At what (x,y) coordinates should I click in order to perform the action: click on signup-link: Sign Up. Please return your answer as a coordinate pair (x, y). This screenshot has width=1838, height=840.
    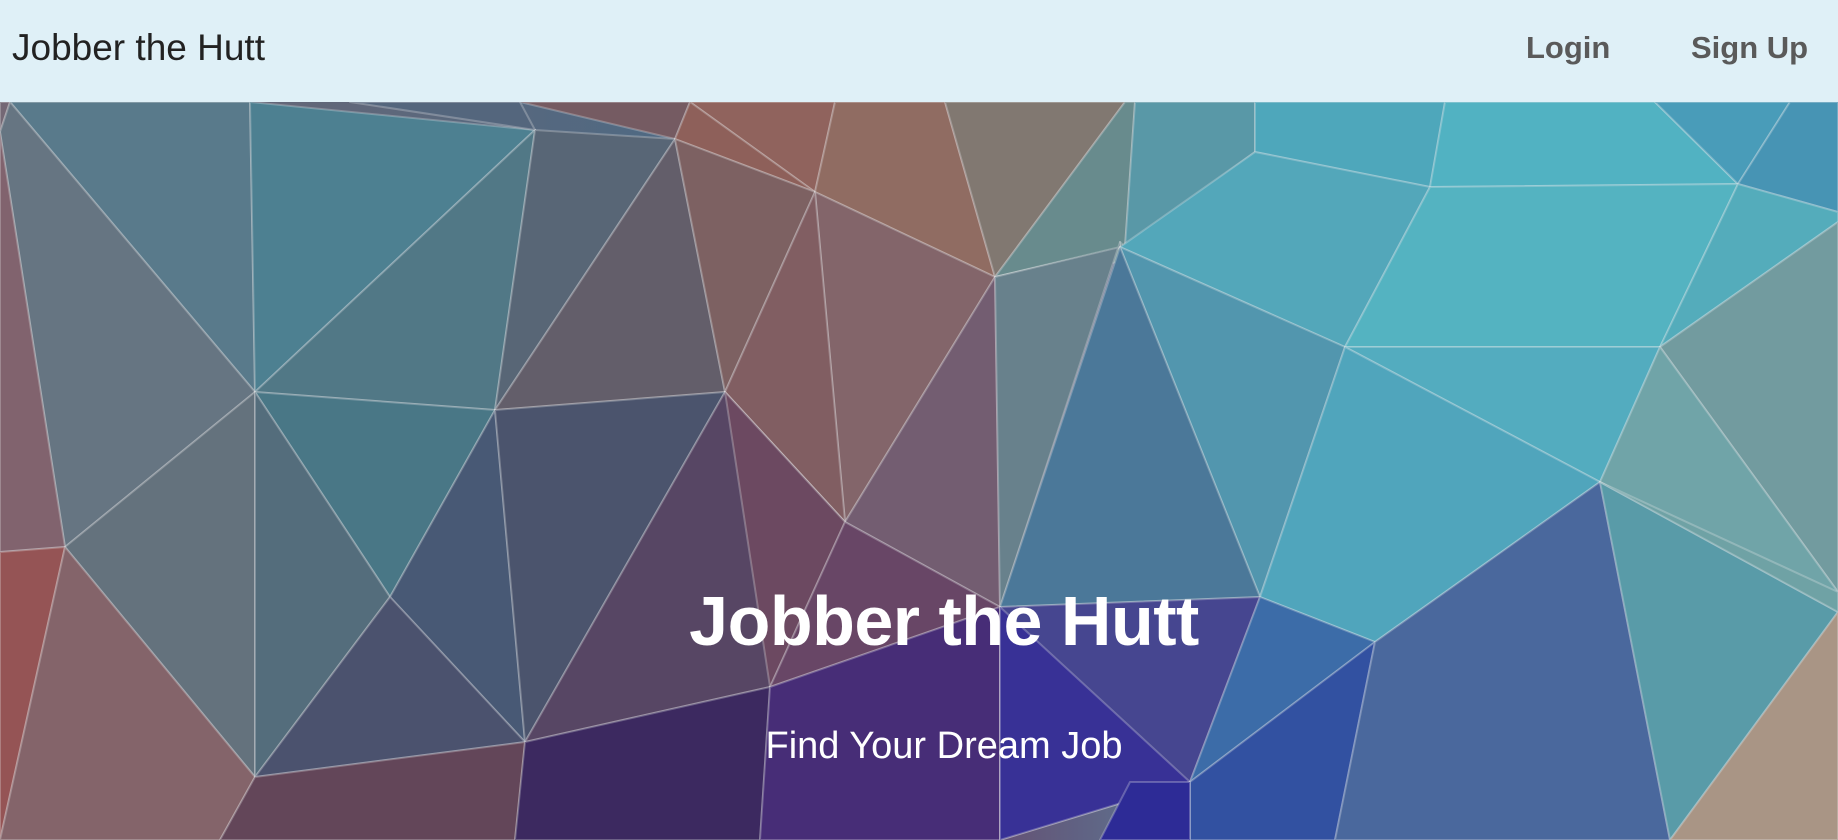
    Looking at the image, I should click on (1749, 47).